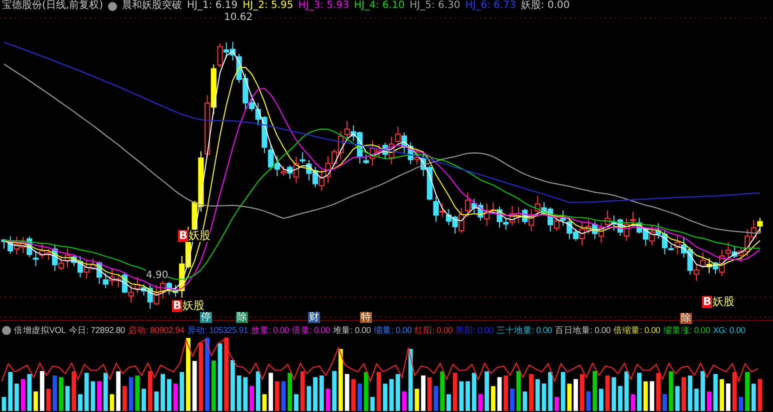  What do you see at coordinates (379, 6) in the screenshot?
I see `indicator-value: HJ_4: 6.10` at bounding box center [379, 6].